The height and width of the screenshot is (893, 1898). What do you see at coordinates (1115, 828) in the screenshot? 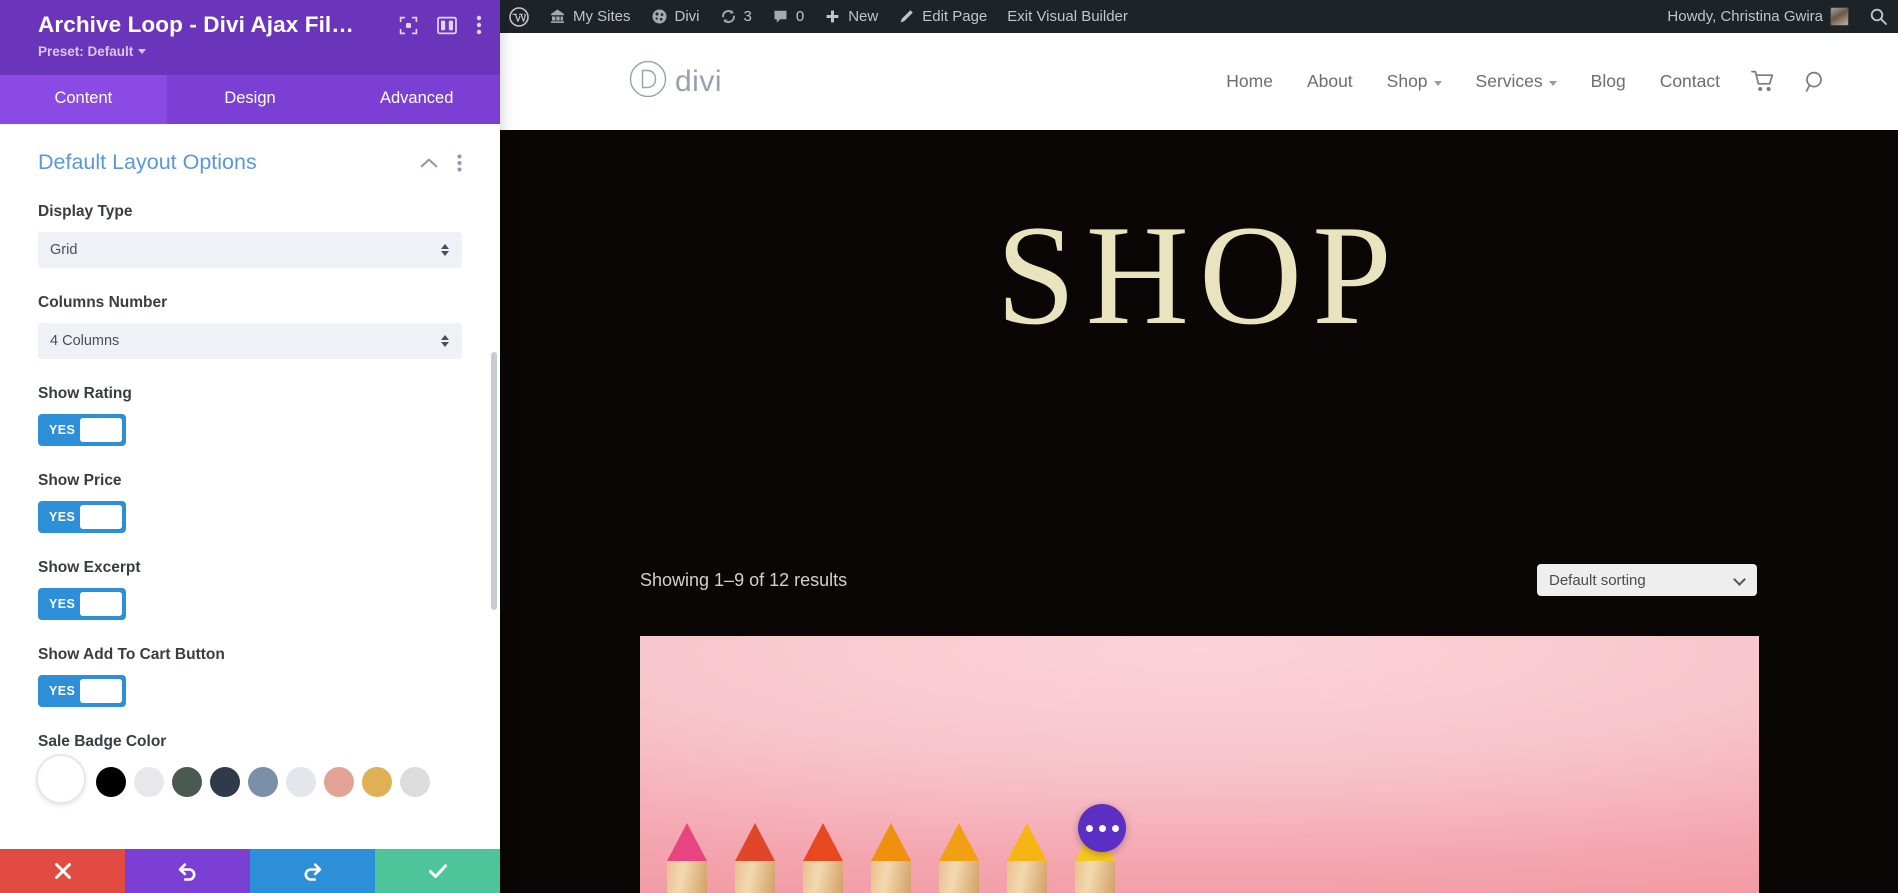
I see `more-dots-icon` at bounding box center [1115, 828].